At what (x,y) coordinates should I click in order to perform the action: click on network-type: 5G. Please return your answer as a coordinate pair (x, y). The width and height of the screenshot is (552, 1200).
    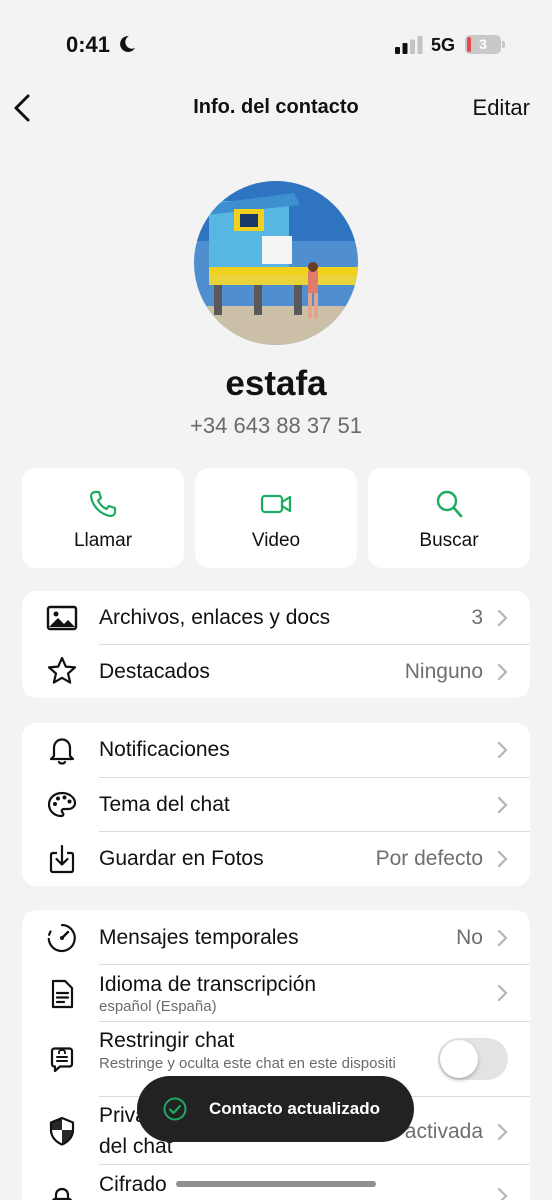
    Looking at the image, I should click on (443, 45).